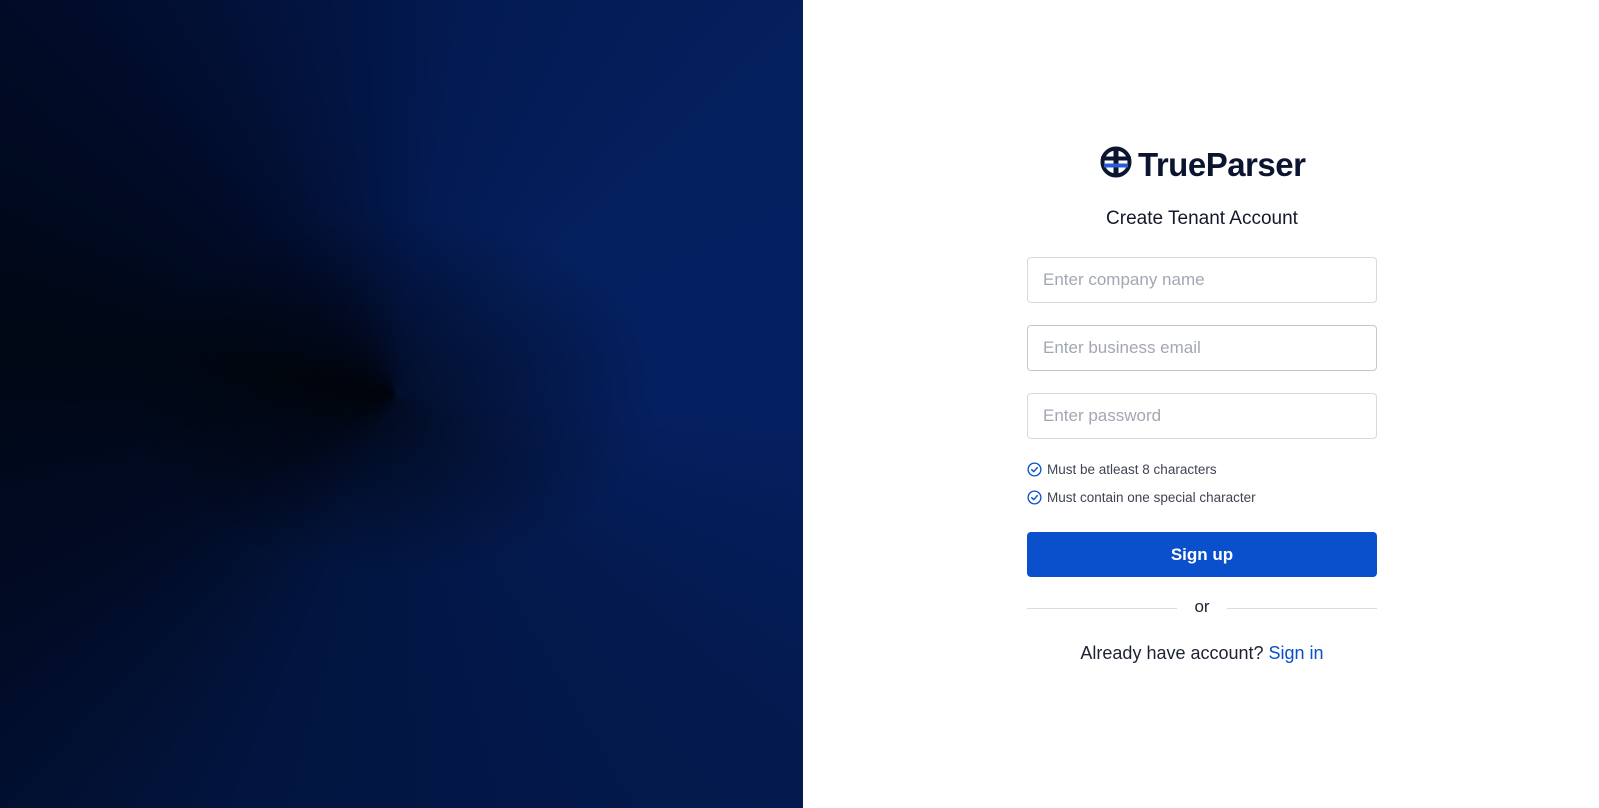 The image size is (1599, 808). Describe the element at coordinates (1174, 653) in the screenshot. I see `signin-prompt-text: Already have account?` at that location.